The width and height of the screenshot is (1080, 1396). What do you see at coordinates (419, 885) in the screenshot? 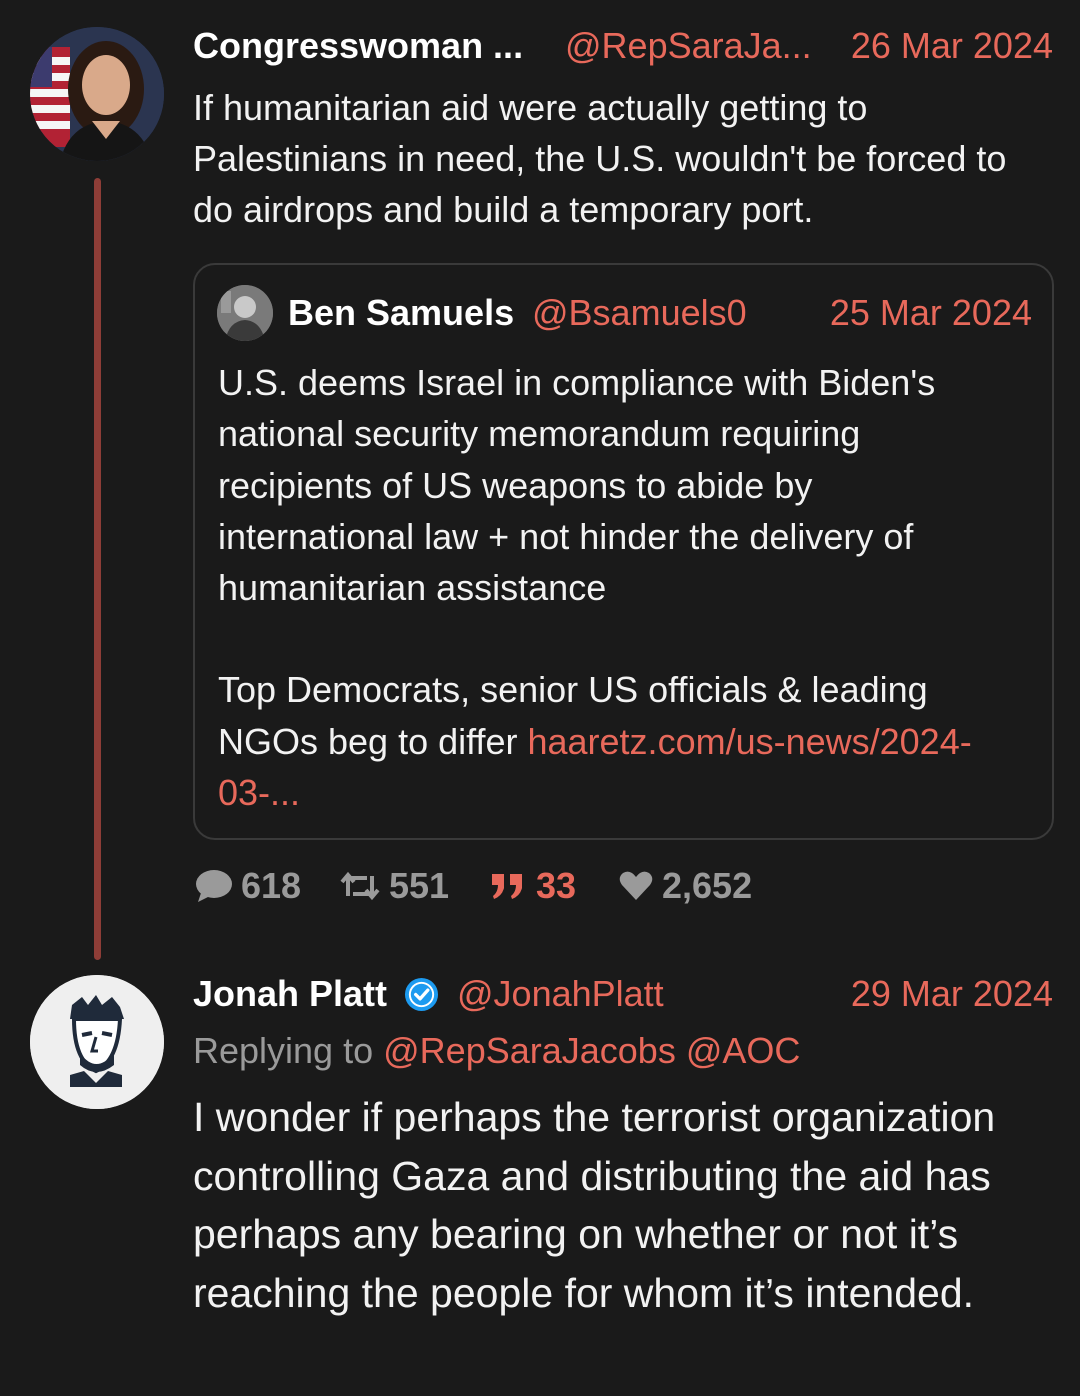
I see `retweet-count: 551` at bounding box center [419, 885].